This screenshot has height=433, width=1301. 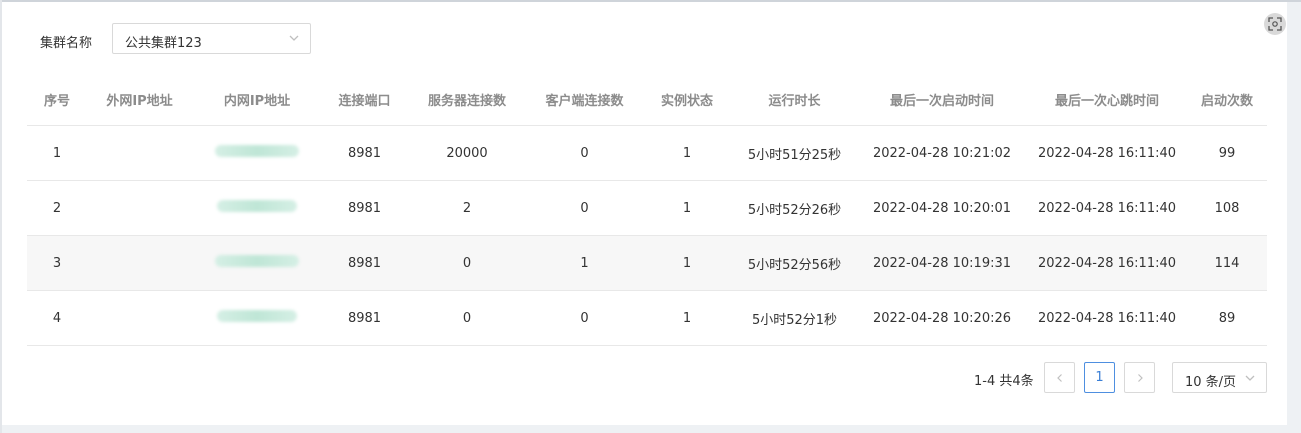 I want to click on row-index: 4, so click(x=57, y=318).